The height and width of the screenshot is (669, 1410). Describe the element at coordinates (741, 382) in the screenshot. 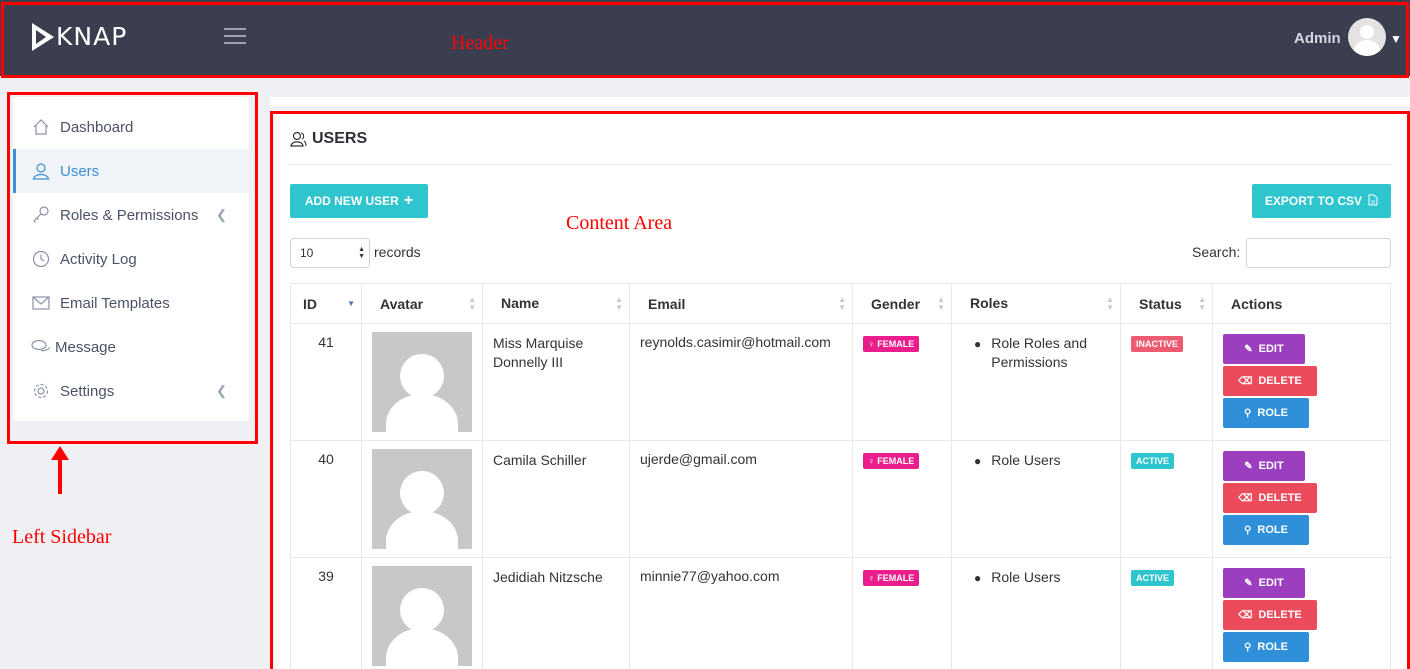

I see `cell-email: reynolds.casimir@hotmail.com` at that location.